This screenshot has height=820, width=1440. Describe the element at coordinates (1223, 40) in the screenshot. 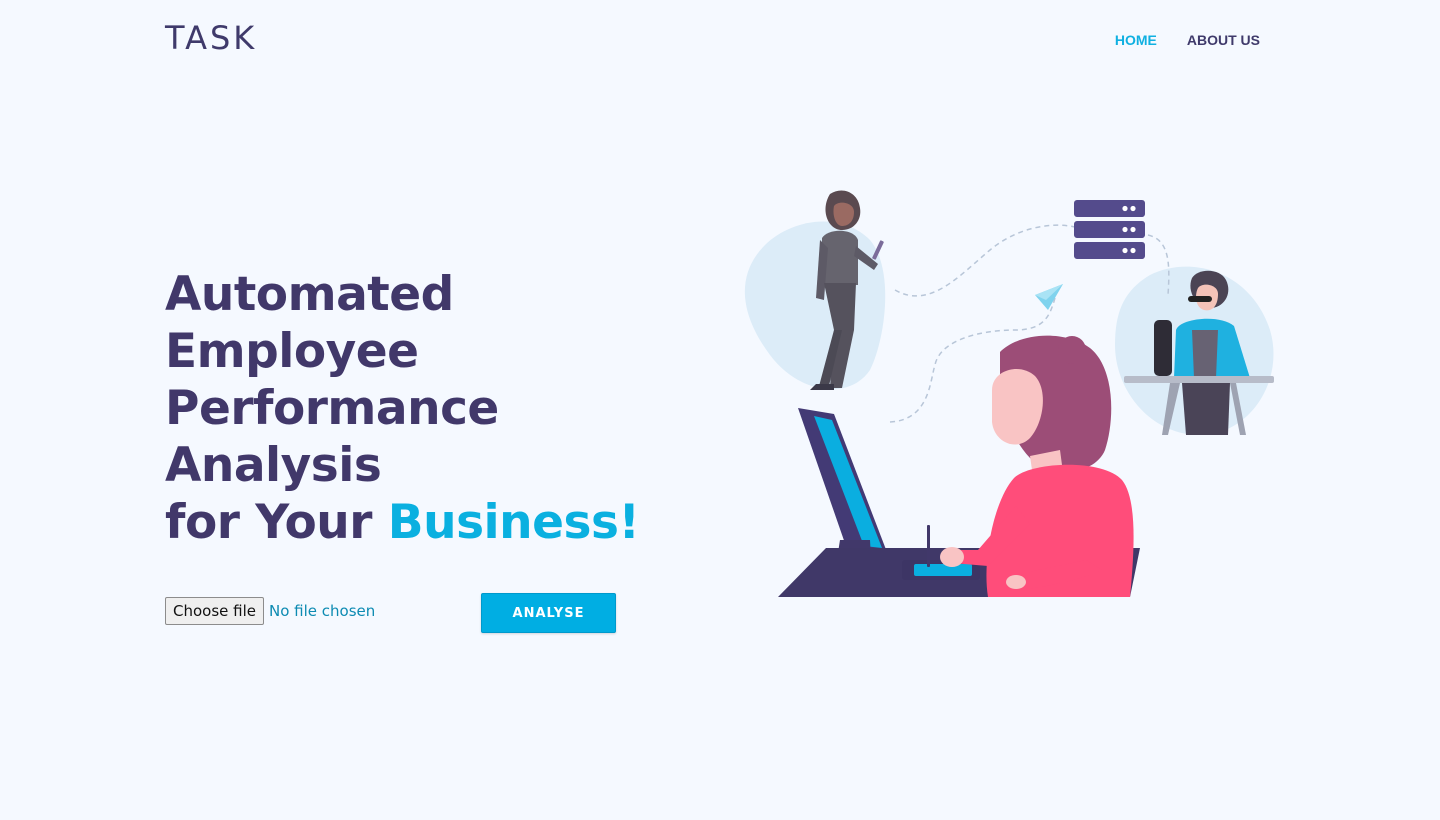

I see `nav-about-us: ABOUT US` at that location.